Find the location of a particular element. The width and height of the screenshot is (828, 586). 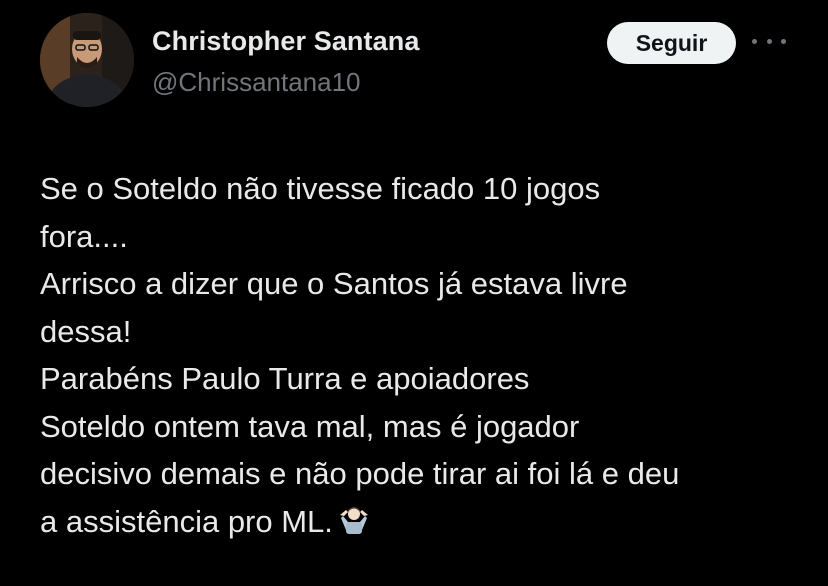

tweet-text-line: dessa! is located at coordinates (86, 331).